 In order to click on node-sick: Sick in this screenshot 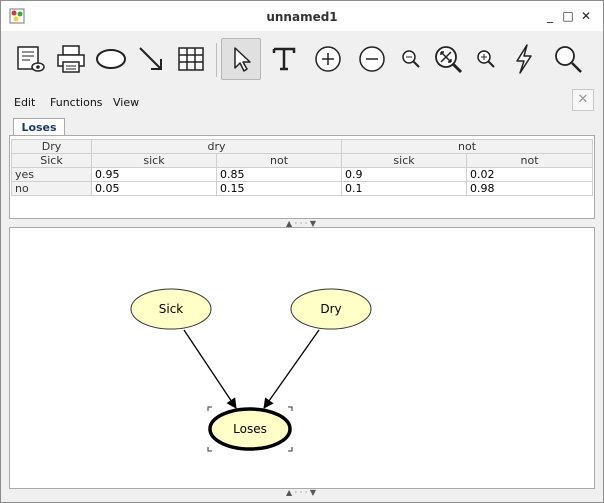, I will do `click(171, 309)`.